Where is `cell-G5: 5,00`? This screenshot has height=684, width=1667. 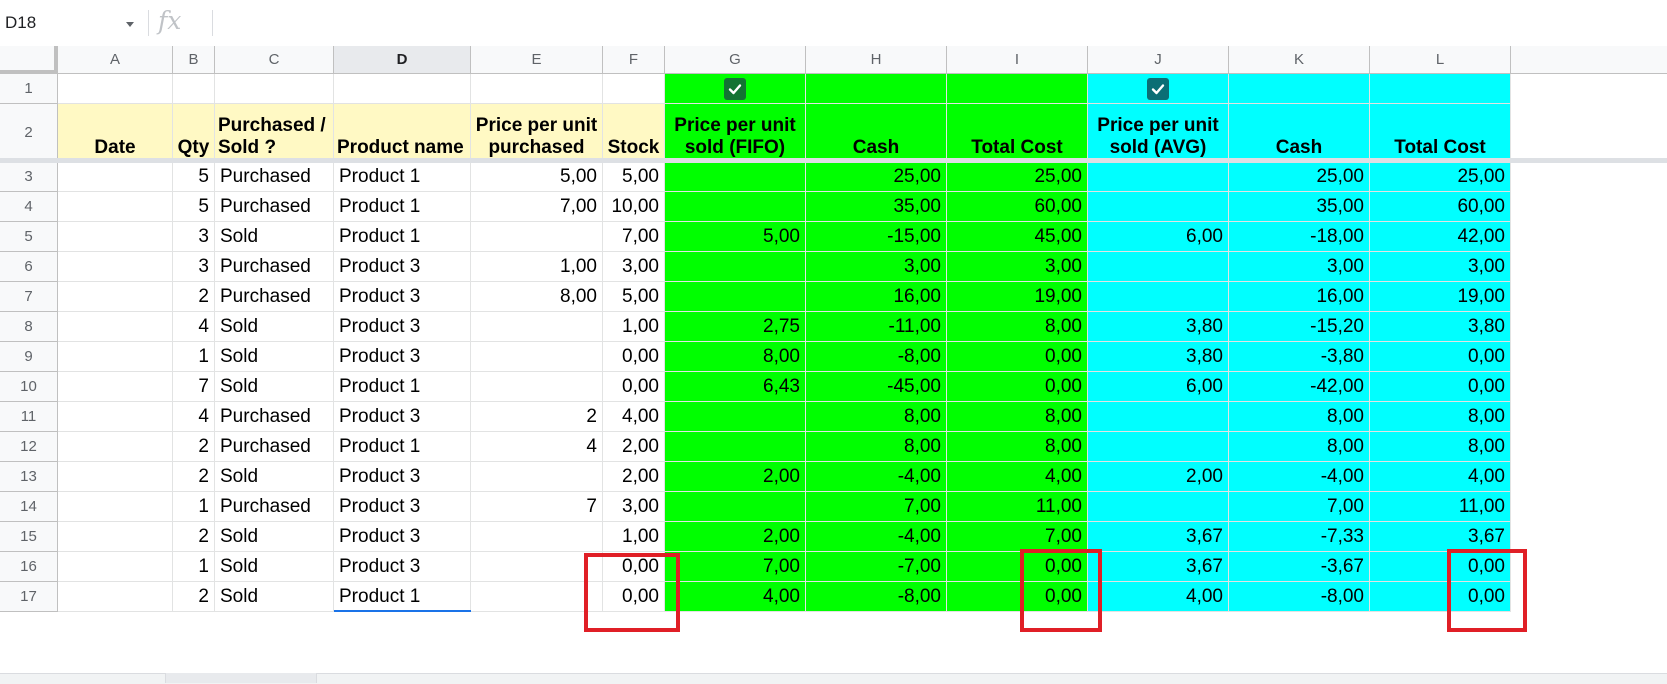 cell-G5: 5,00 is located at coordinates (735, 237).